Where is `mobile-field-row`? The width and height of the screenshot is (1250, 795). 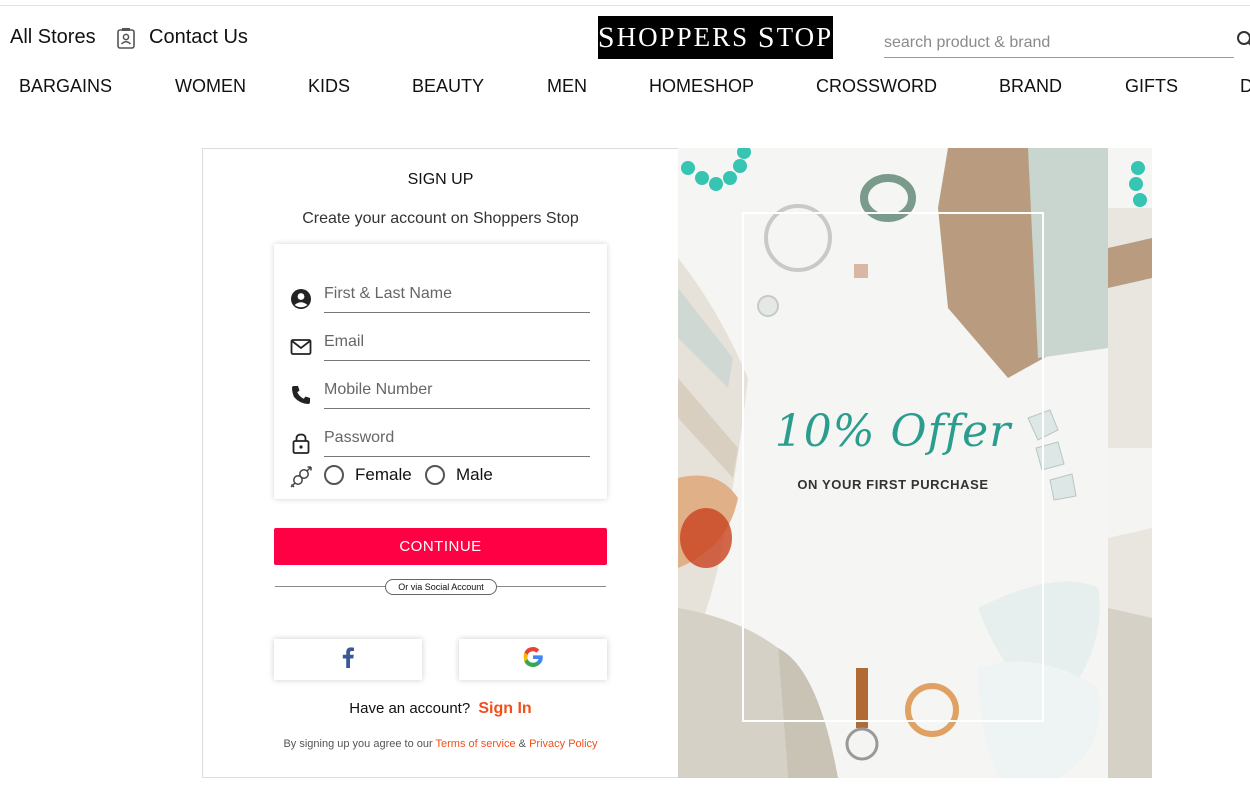
mobile-field-row is located at coordinates (440, 391).